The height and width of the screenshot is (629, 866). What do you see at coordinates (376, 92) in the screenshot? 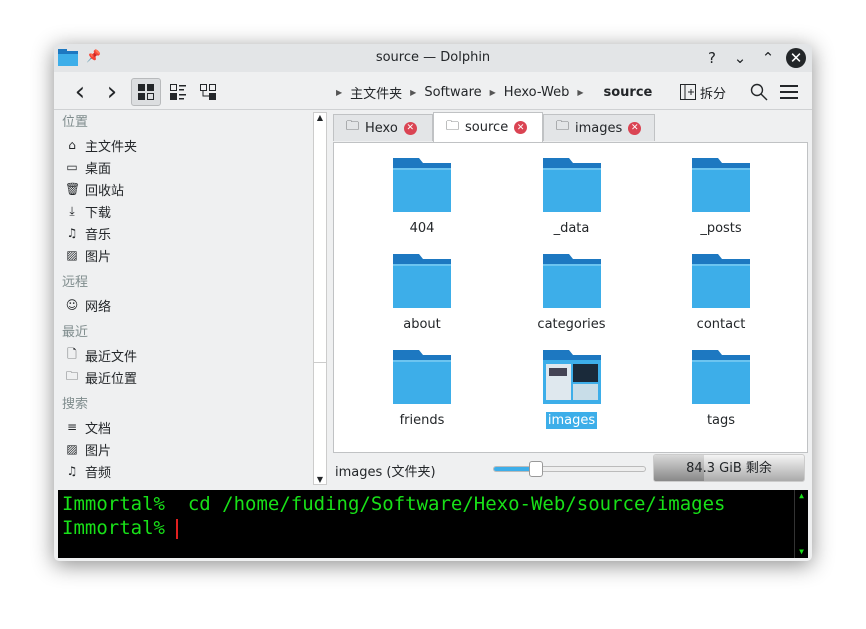
I see `breadcrumb-home: 主文件夹` at bounding box center [376, 92].